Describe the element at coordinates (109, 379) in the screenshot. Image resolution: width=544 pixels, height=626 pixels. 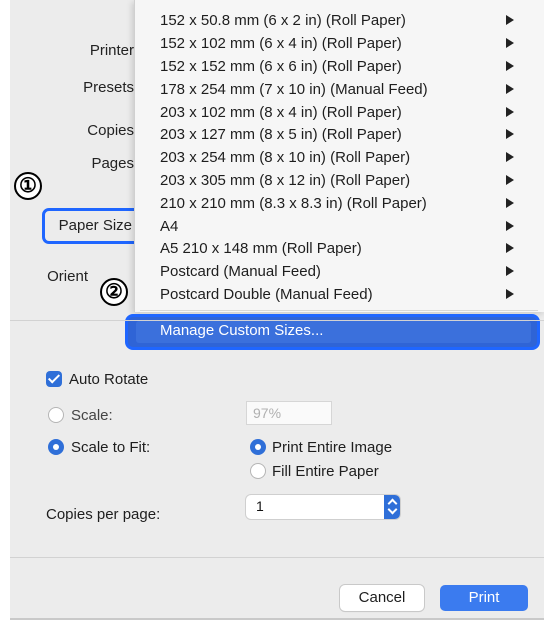
I see `auto-rotate-label: Auto Rotate` at that location.